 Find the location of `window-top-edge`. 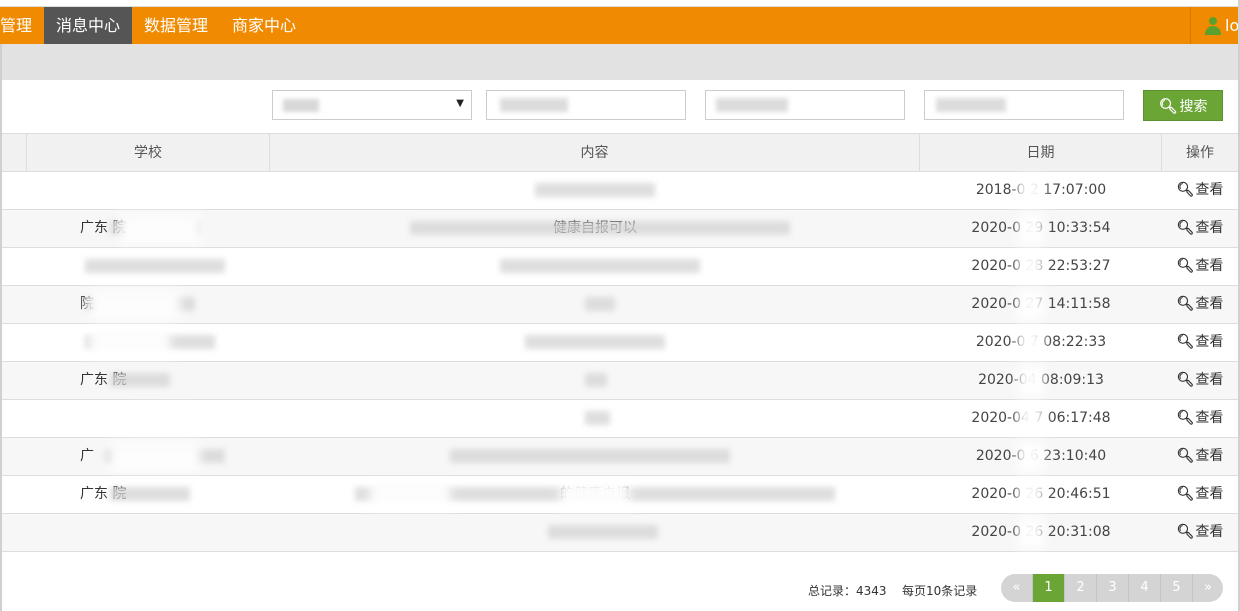

window-top-edge is located at coordinates (620, 3).